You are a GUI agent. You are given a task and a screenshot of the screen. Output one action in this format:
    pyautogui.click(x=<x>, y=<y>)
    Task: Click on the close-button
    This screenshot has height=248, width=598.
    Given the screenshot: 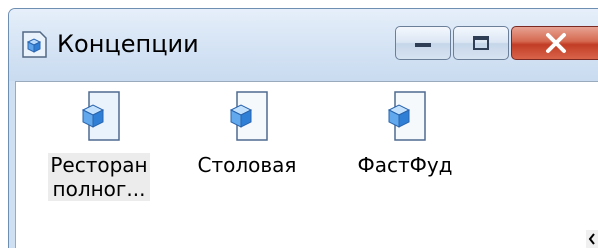 What is the action you would take?
    pyautogui.click(x=554, y=43)
    